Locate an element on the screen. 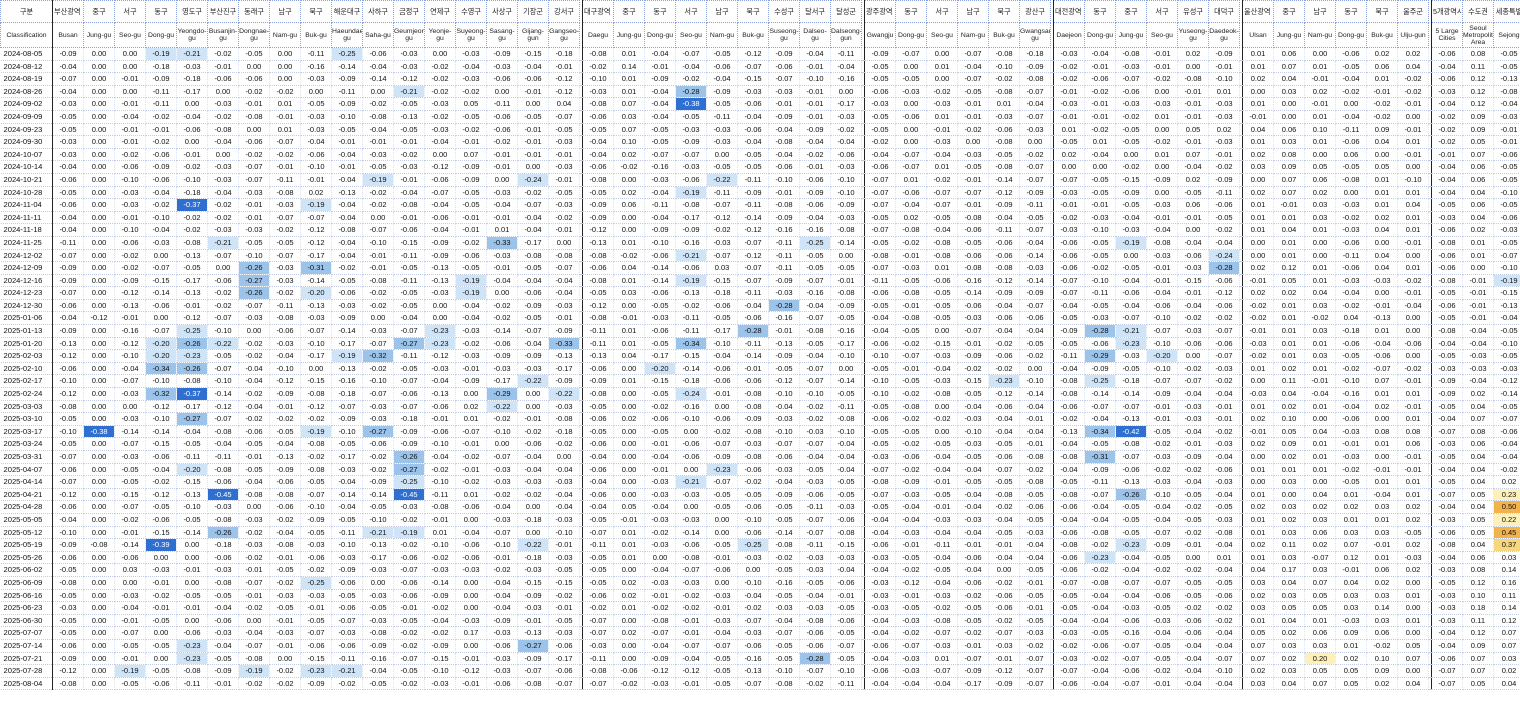  cell-ulsan-nam-gu: 0.04 is located at coordinates (1320, 293).